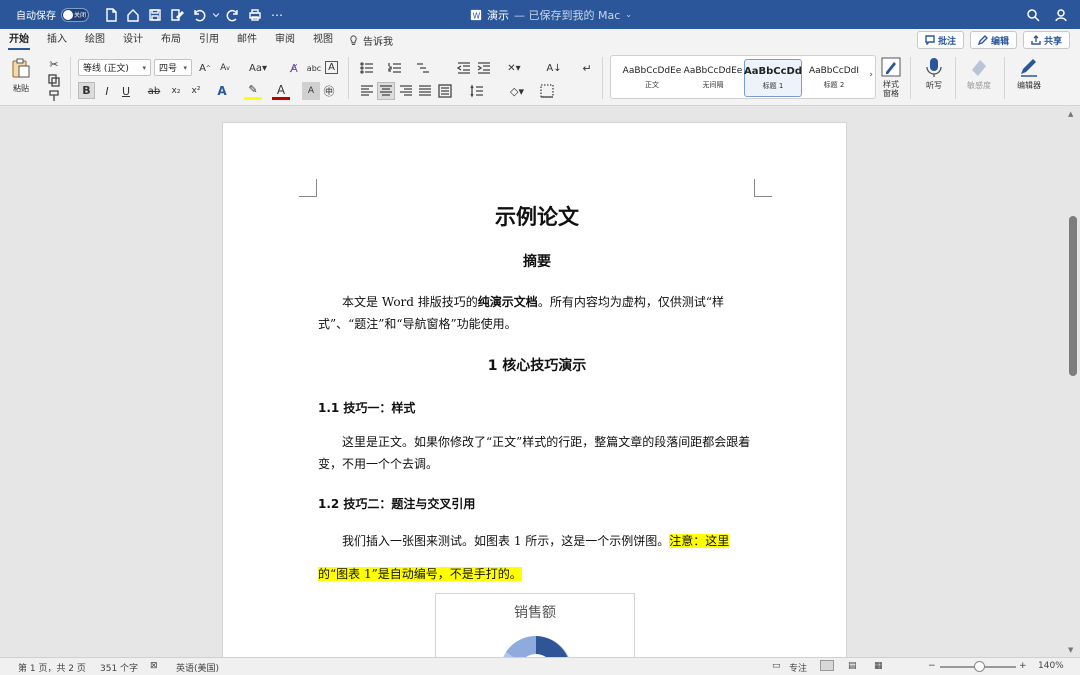  What do you see at coordinates (386, 91) in the screenshot?
I see `align-center-icon` at bounding box center [386, 91].